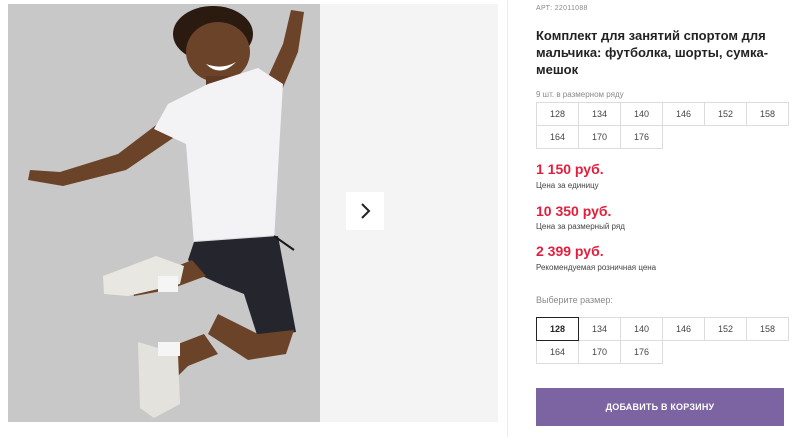 The width and height of the screenshot is (800, 437). What do you see at coordinates (767, 329) in the screenshot?
I see `size-option-158: 158` at bounding box center [767, 329].